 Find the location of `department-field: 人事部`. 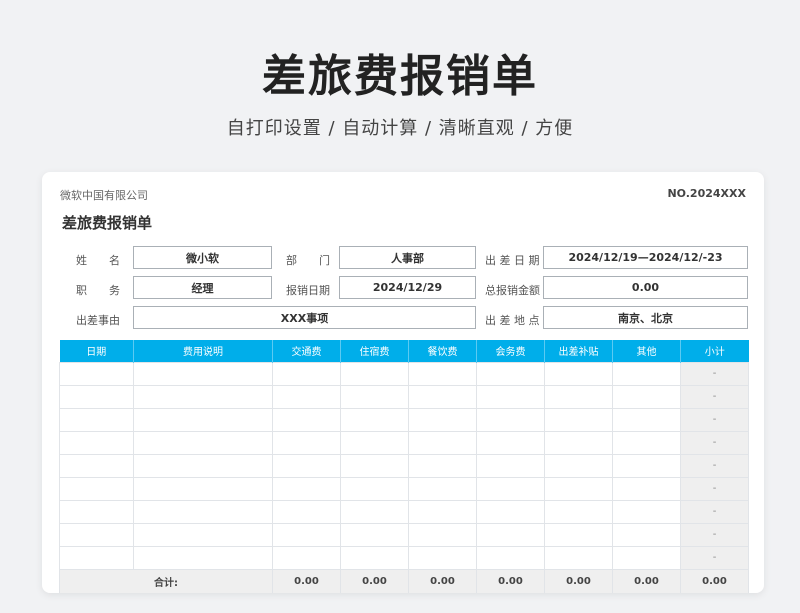

department-field: 人事部 is located at coordinates (407, 257).